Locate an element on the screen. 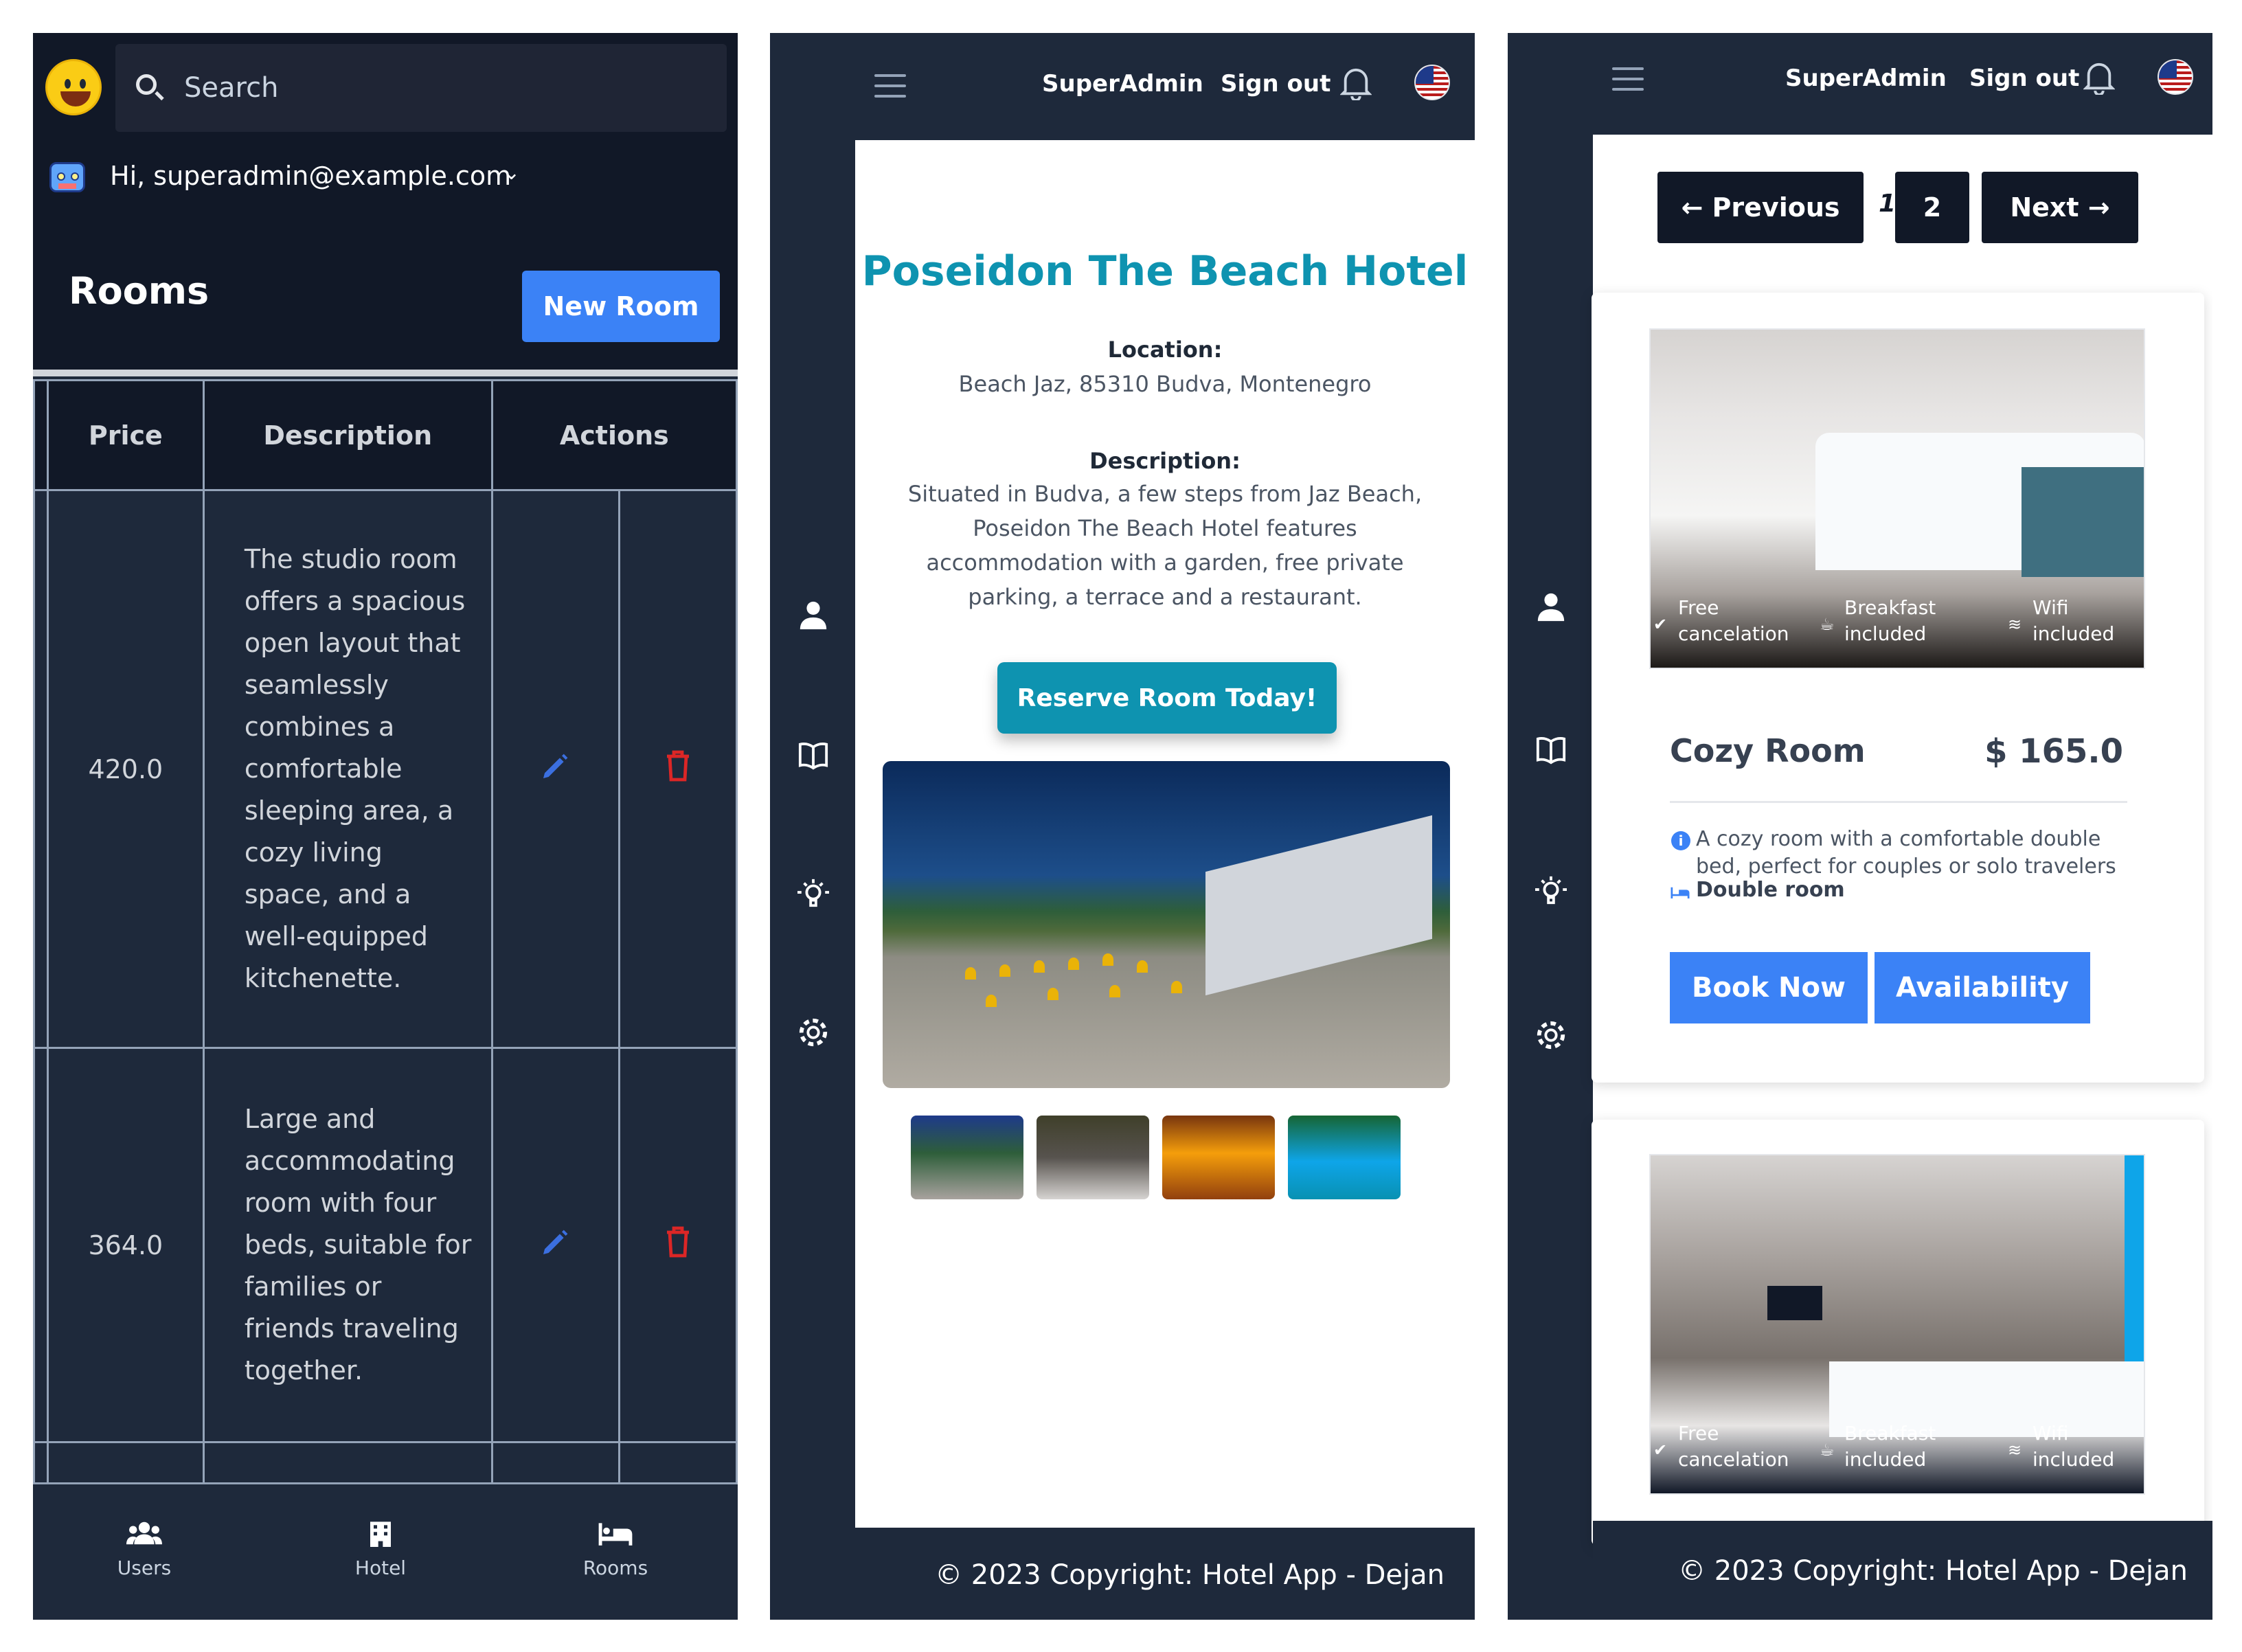 The width and height of the screenshot is (2242, 1652). new-room-button: New Room is located at coordinates (621, 306).